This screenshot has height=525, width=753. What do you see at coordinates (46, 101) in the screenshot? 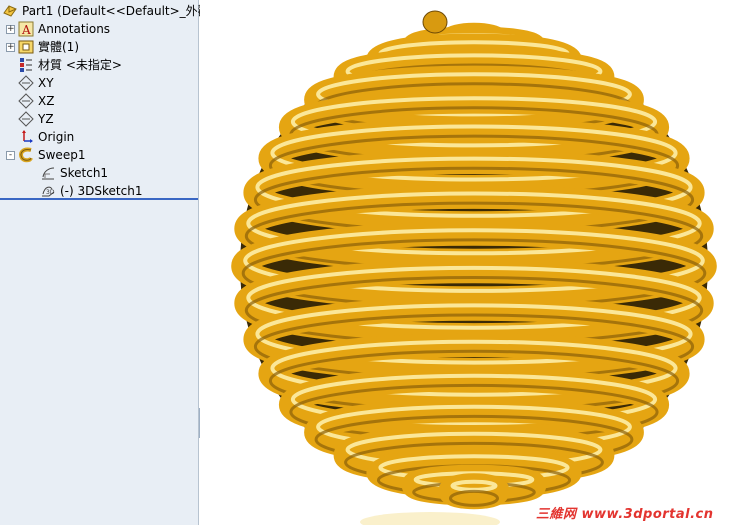
I see `tree-item-label: XZ` at bounding box center [46, 101].